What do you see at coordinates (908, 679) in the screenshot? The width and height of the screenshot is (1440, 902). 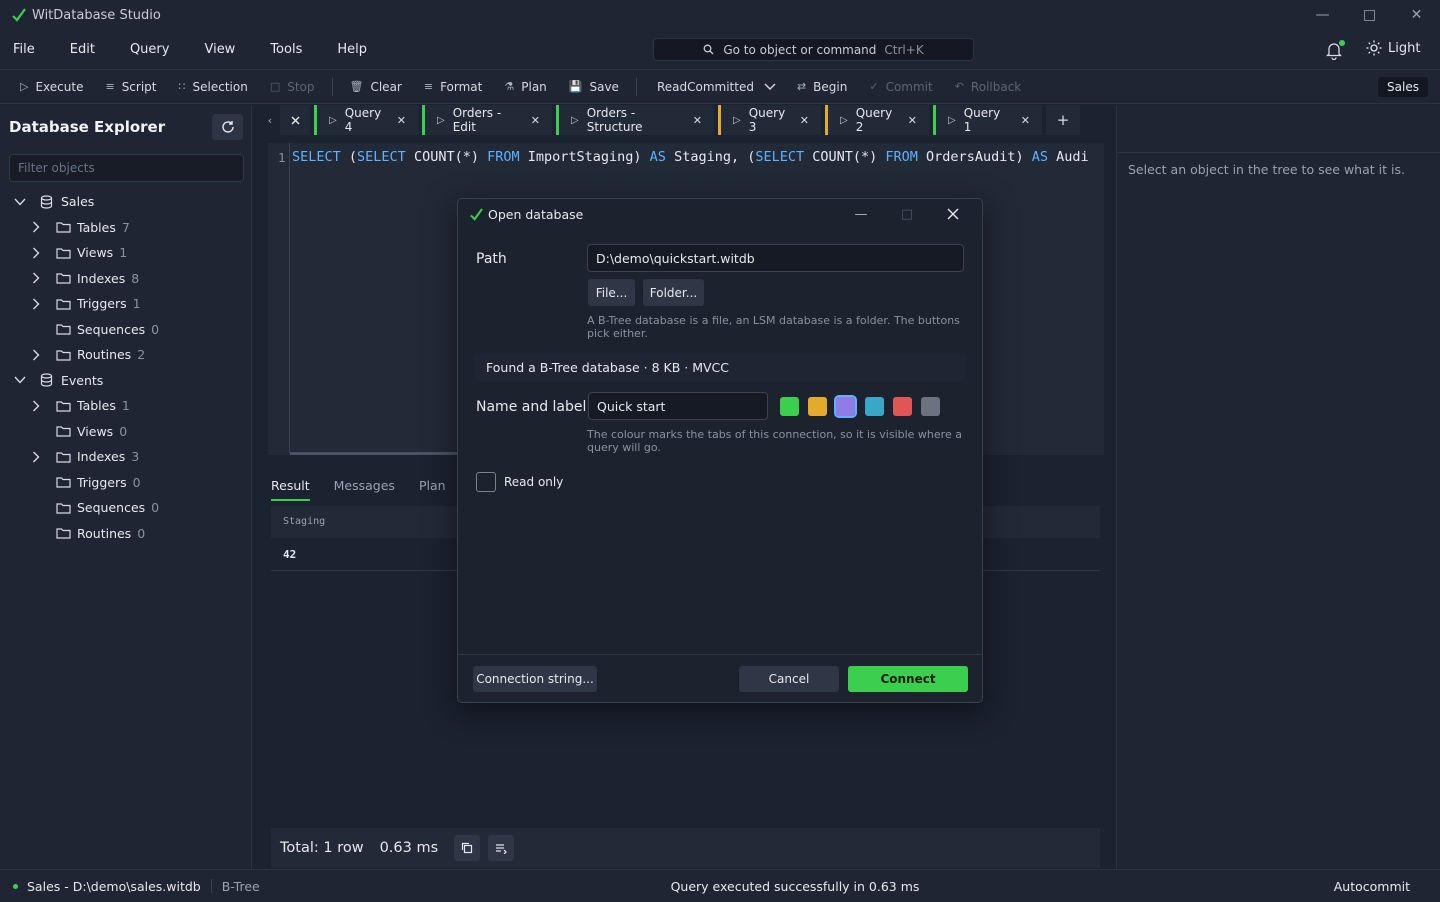 I see `connect-button: Connect` at bounding box center [908, 679].